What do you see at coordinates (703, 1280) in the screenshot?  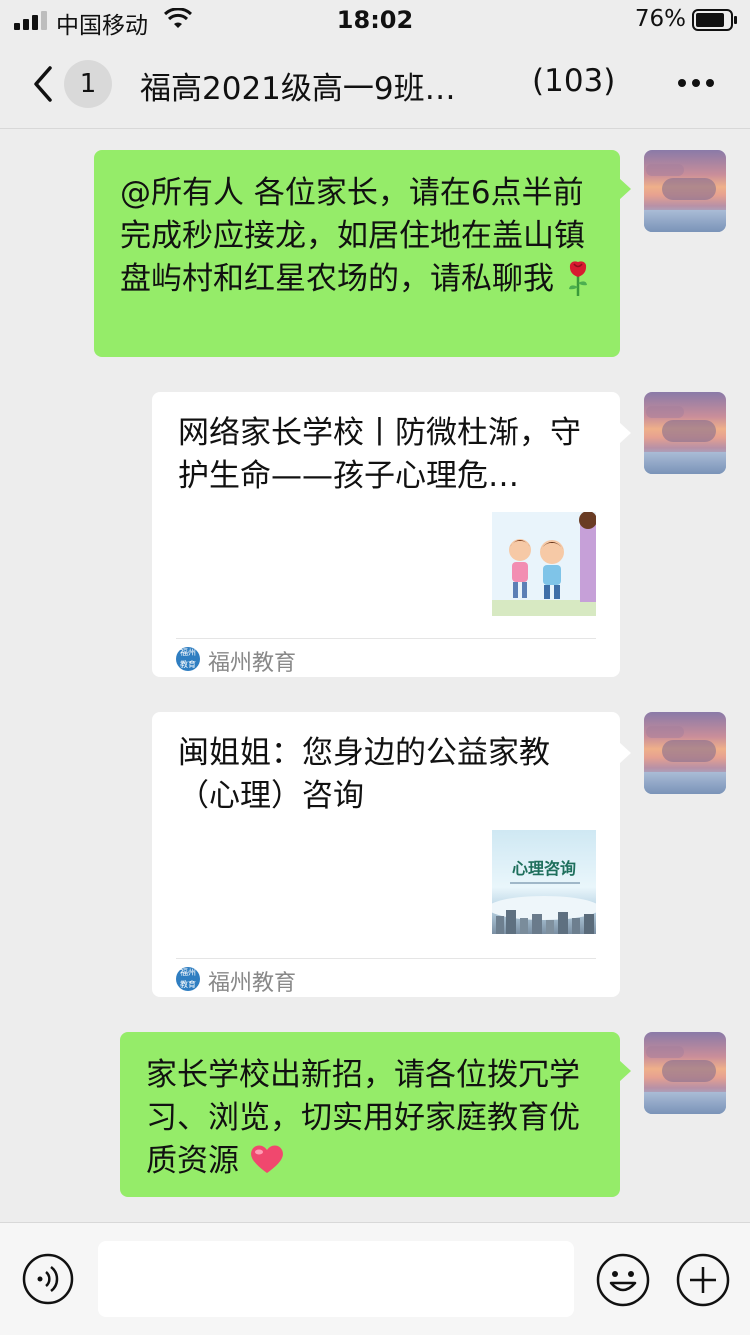 I see `plus-icon` at bounding box center [703, 1280].